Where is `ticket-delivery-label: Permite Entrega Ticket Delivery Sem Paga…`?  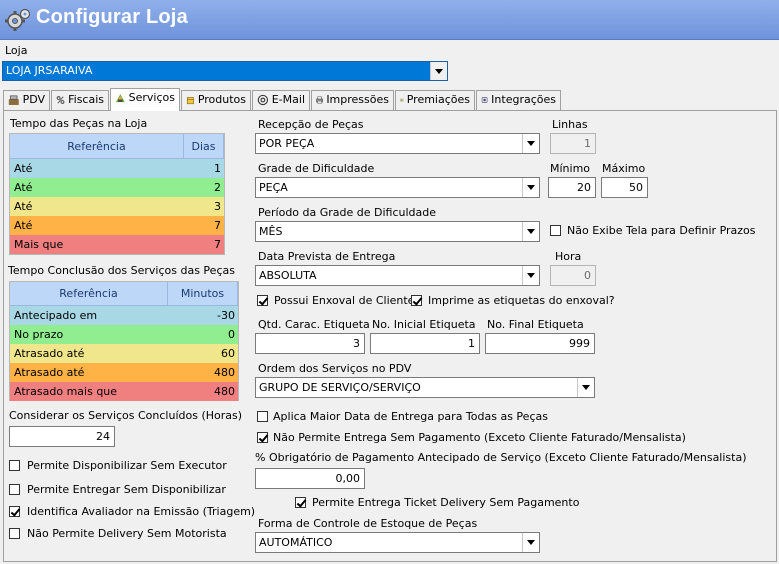 ticket-delivery-label: Permite Entrega Ticket Delivery Sem Paga… is located at coordinates (446, 502).